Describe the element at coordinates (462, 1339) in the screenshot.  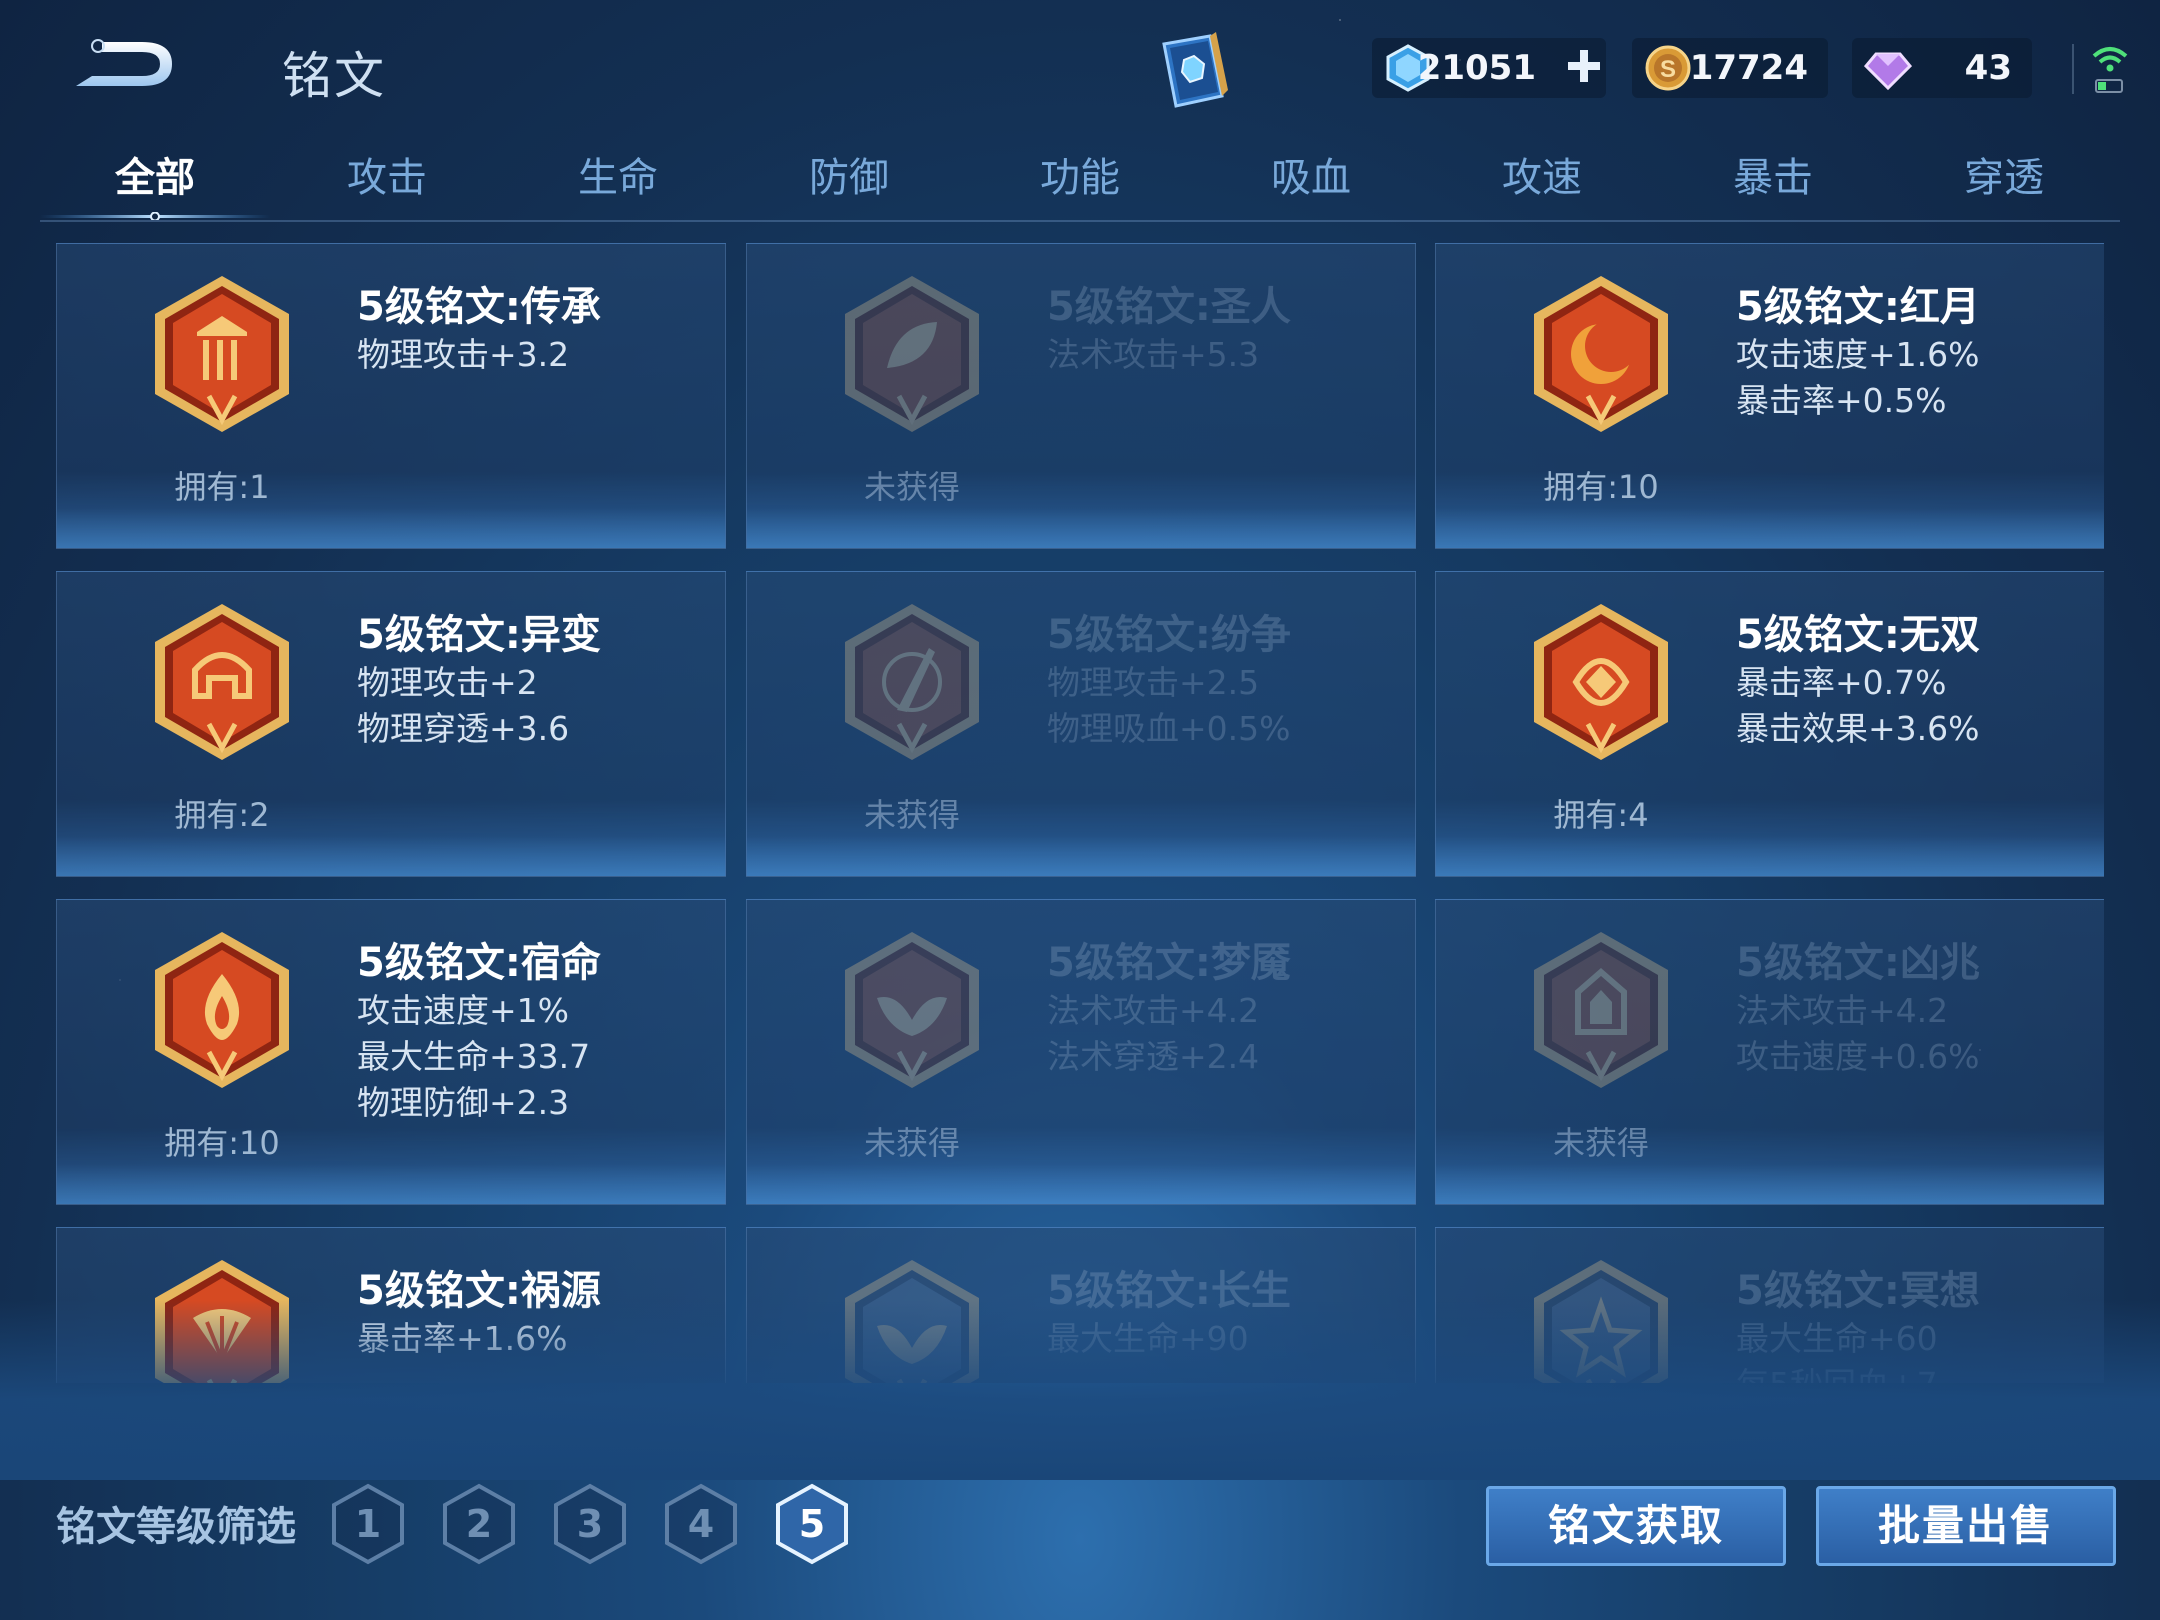
I see `rune-stats: 暴击率+1.6%` at that location.